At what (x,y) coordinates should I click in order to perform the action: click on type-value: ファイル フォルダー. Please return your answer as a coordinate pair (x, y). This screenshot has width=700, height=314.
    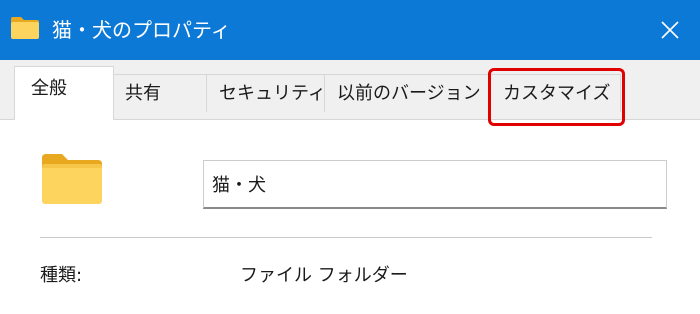
    Looking at the image, I should click on (324, 275).